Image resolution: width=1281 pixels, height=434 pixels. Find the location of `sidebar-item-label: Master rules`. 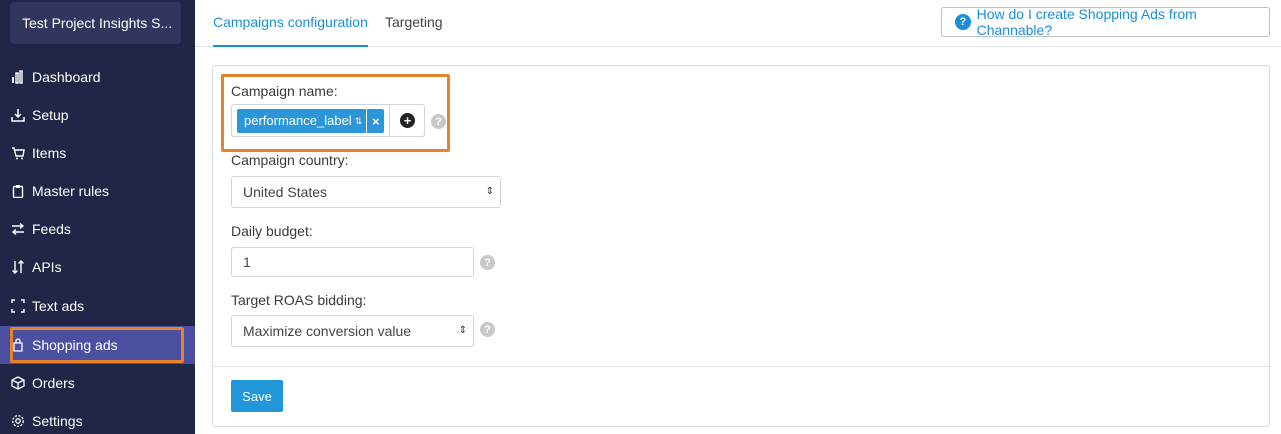

sidebar-item-label: Master rules is located at coordinates (71, 191).